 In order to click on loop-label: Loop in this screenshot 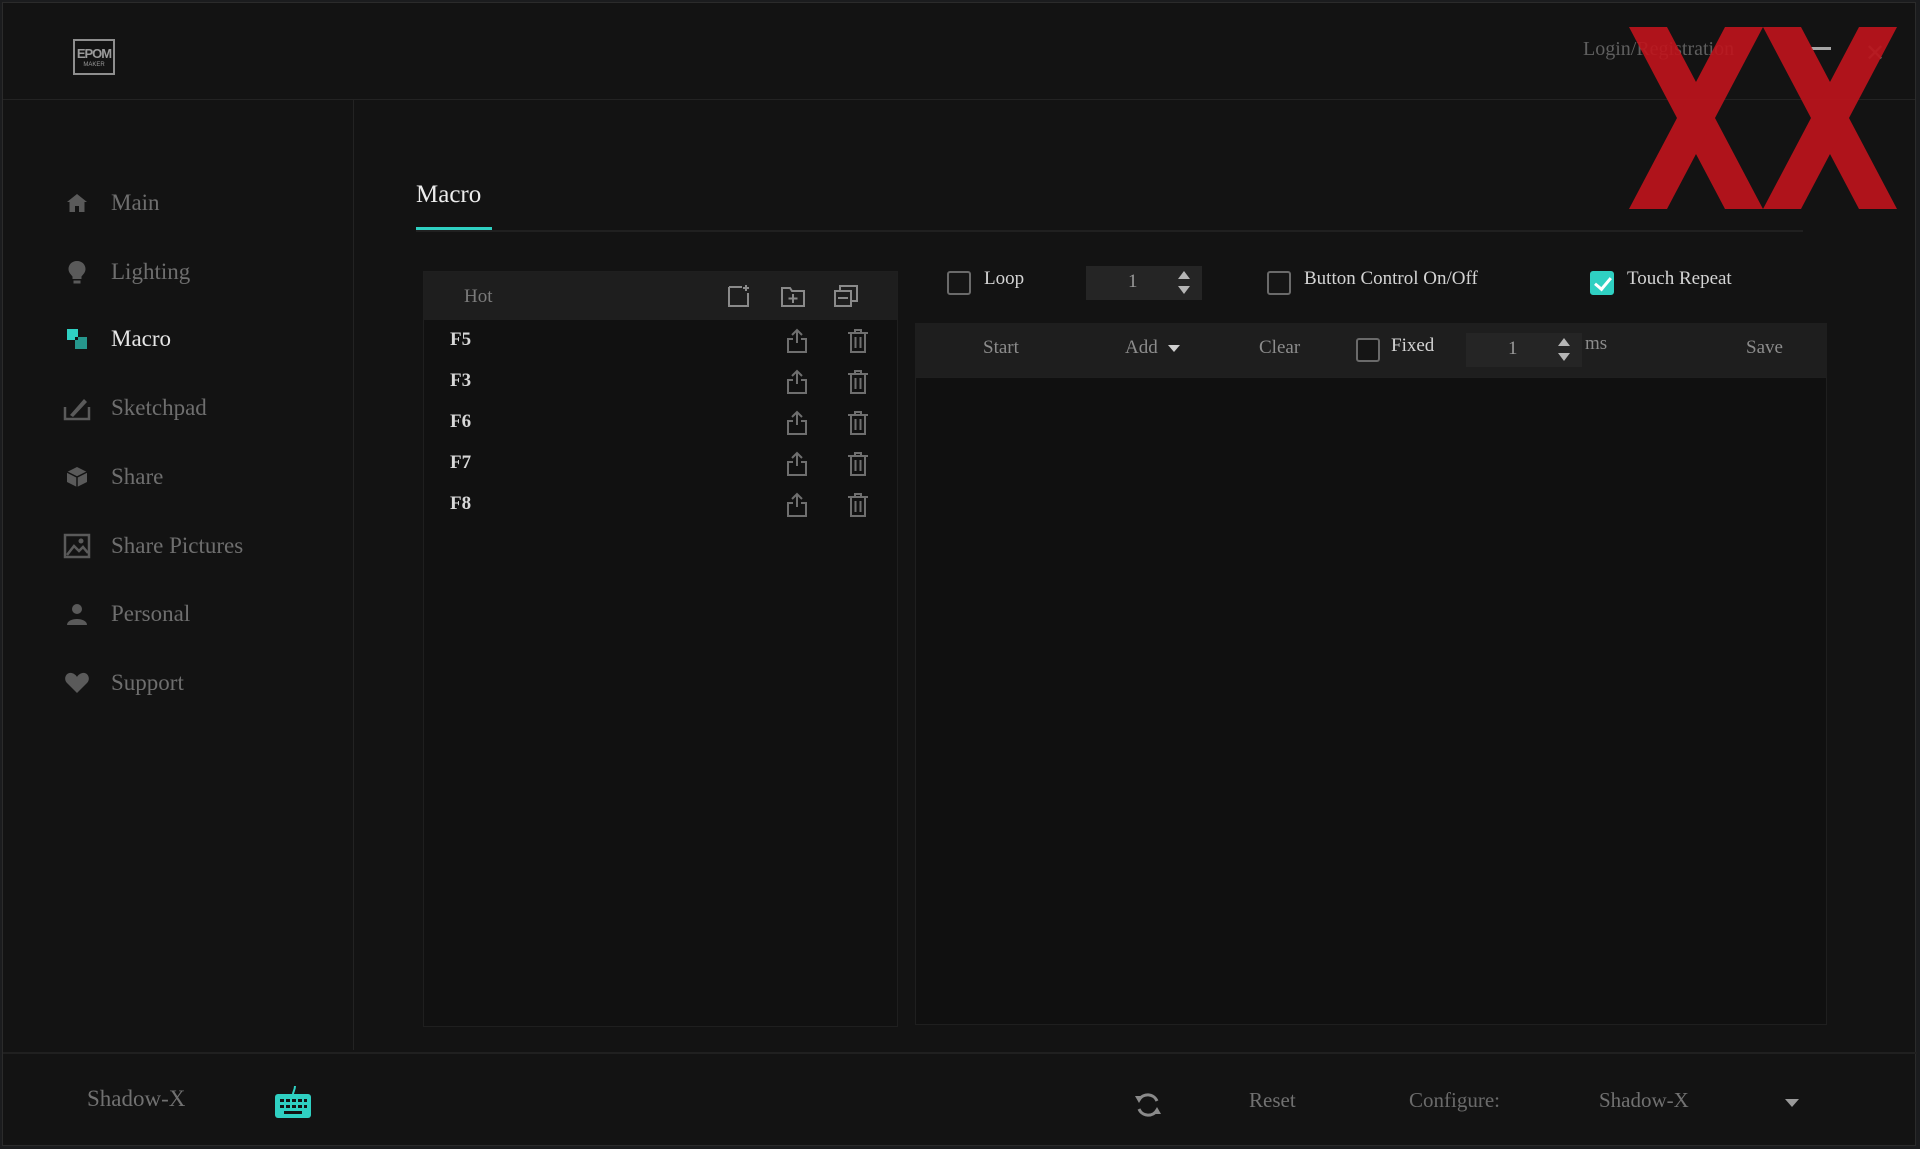, I will do `click(1004, 278)`.